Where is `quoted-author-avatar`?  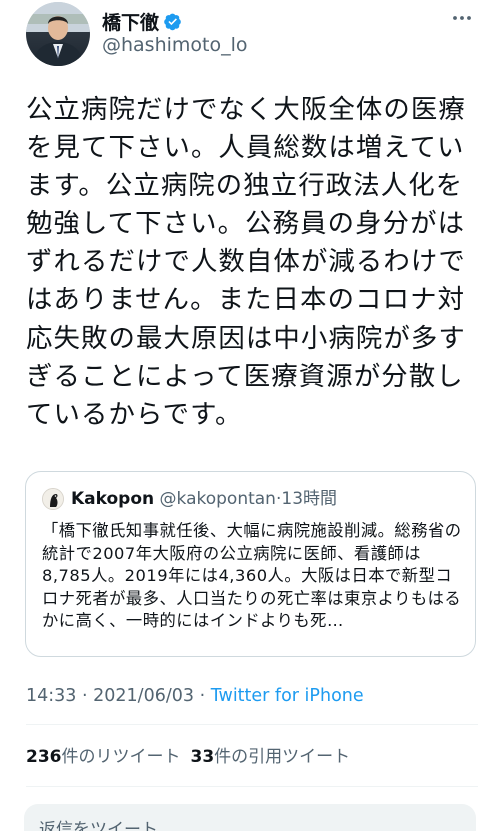 quoted-author-avatar is located at coordinates (53, 499).